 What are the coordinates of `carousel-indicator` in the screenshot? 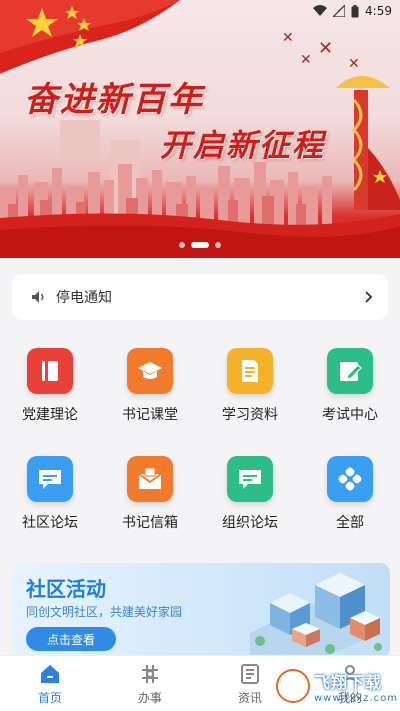 It's located at (200, 245).